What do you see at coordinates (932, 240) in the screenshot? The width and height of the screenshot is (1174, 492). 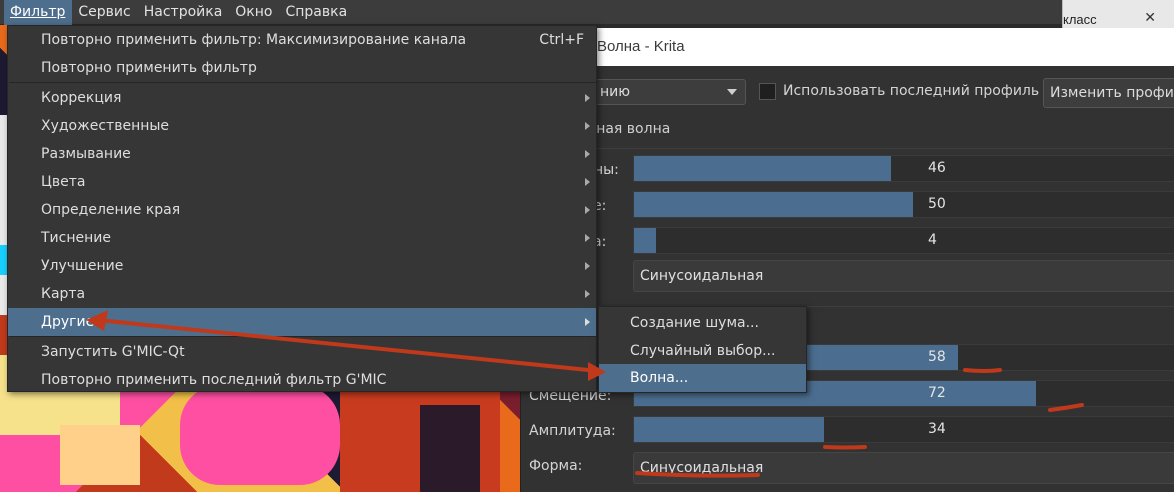 I see `slider-value: 4` at bounding box center [932, 240].